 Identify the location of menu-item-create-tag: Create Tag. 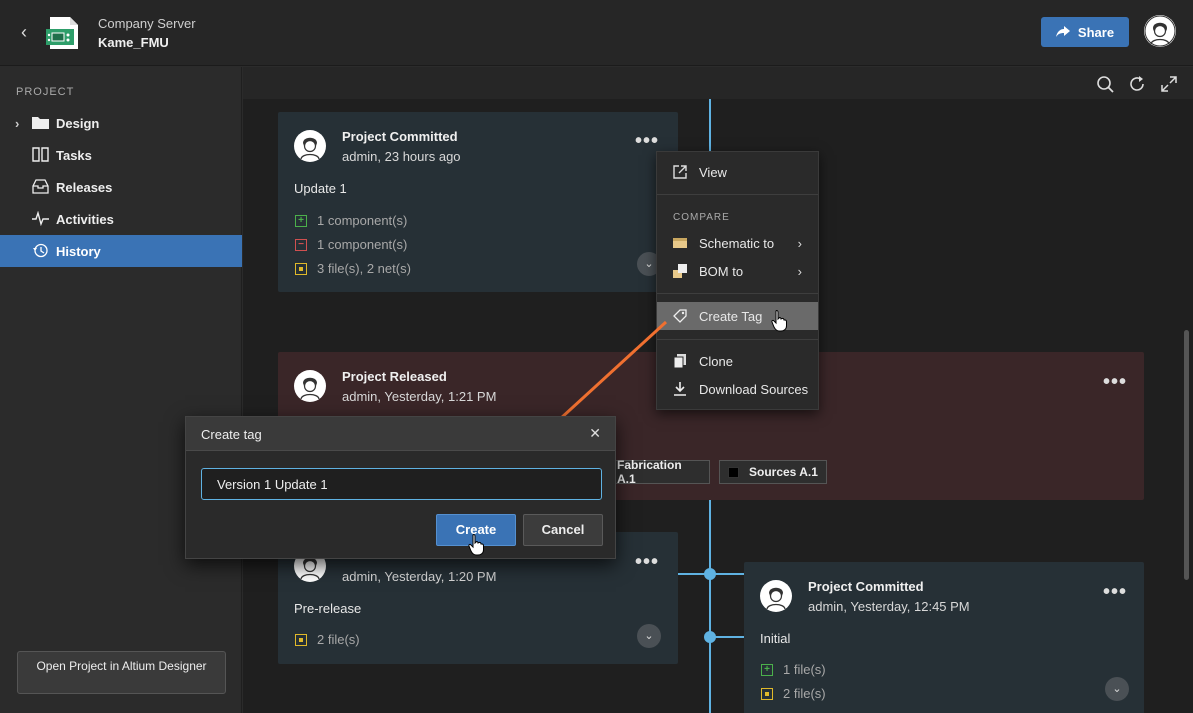
(737, 316).